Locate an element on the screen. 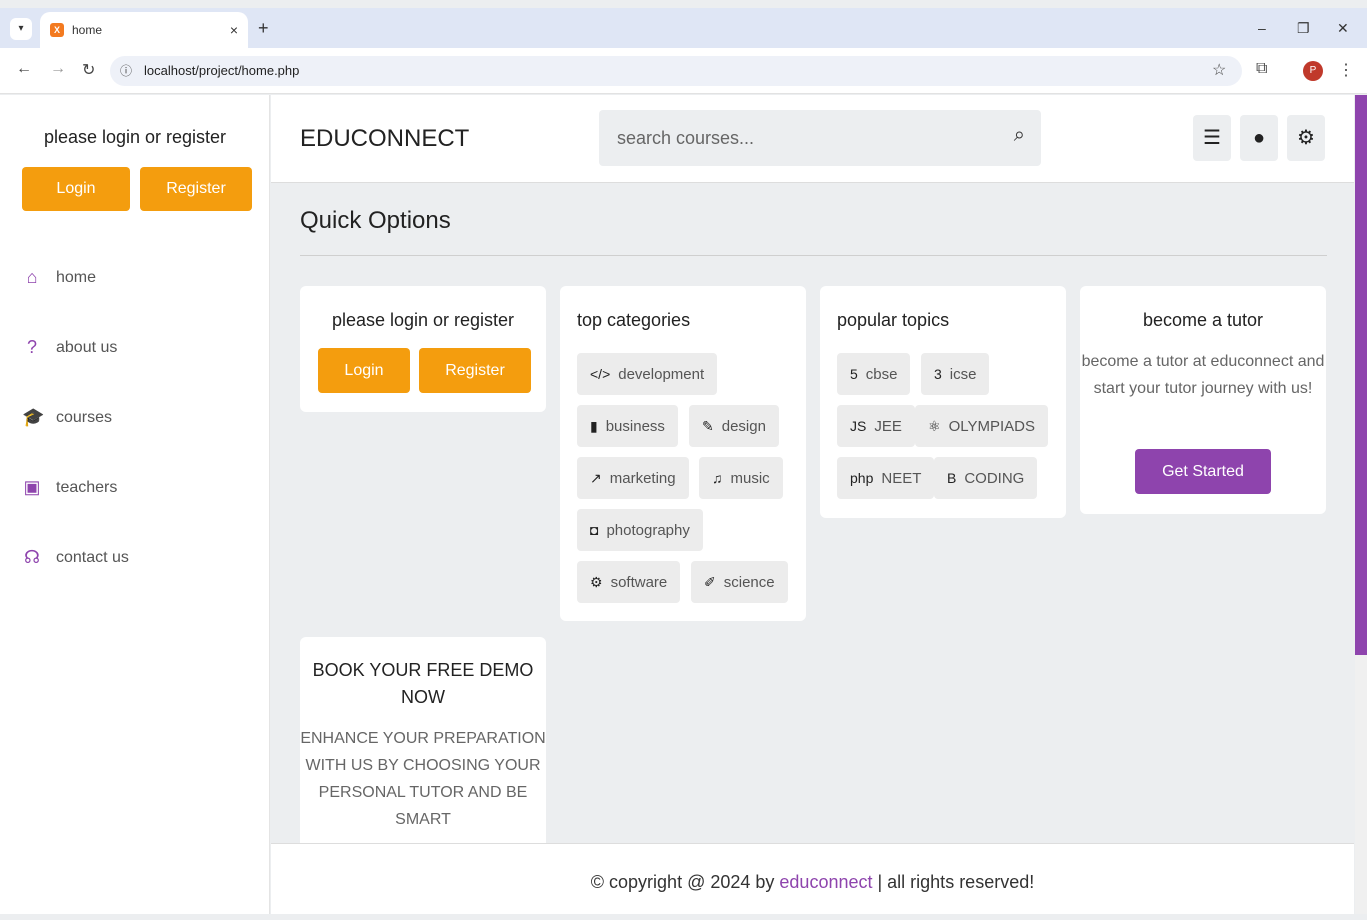 The image size is (1367, 920). bookmark-star-icon: ☆ is located at coordinates (1219, 70).